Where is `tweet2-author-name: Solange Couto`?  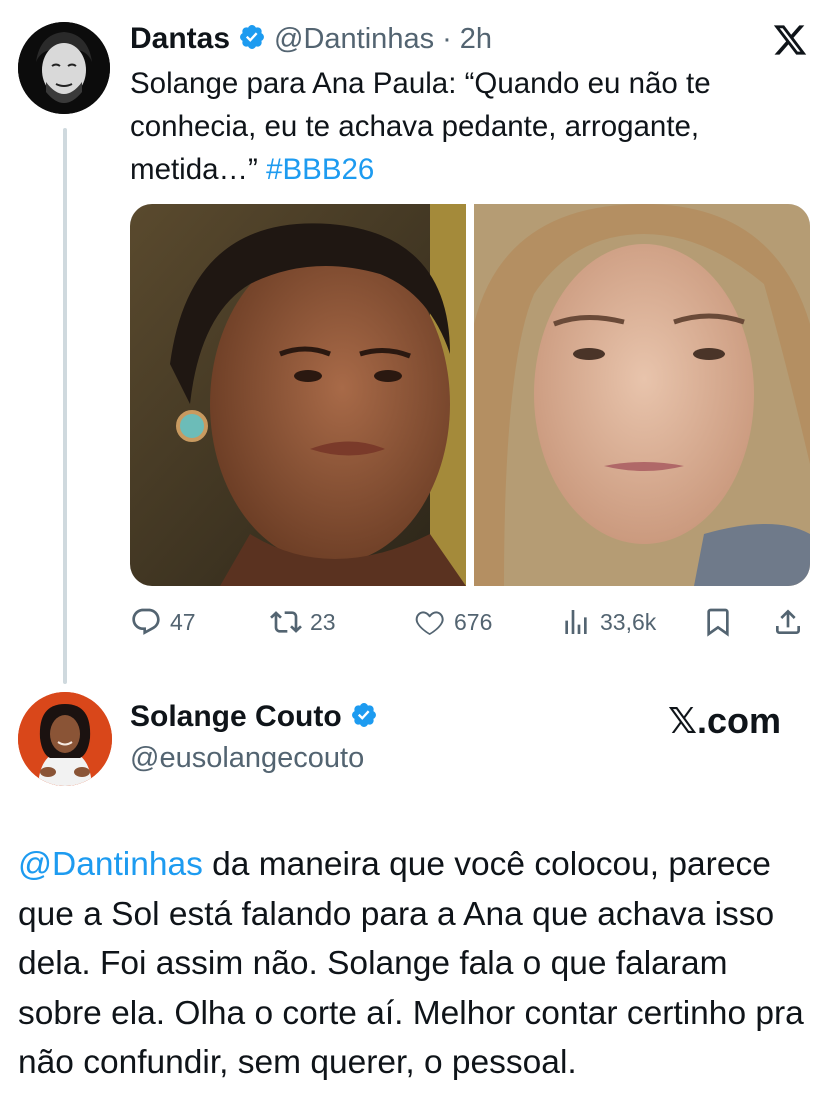 tweet2-author-name: Solange Couto is located at coordinates (236, 717).